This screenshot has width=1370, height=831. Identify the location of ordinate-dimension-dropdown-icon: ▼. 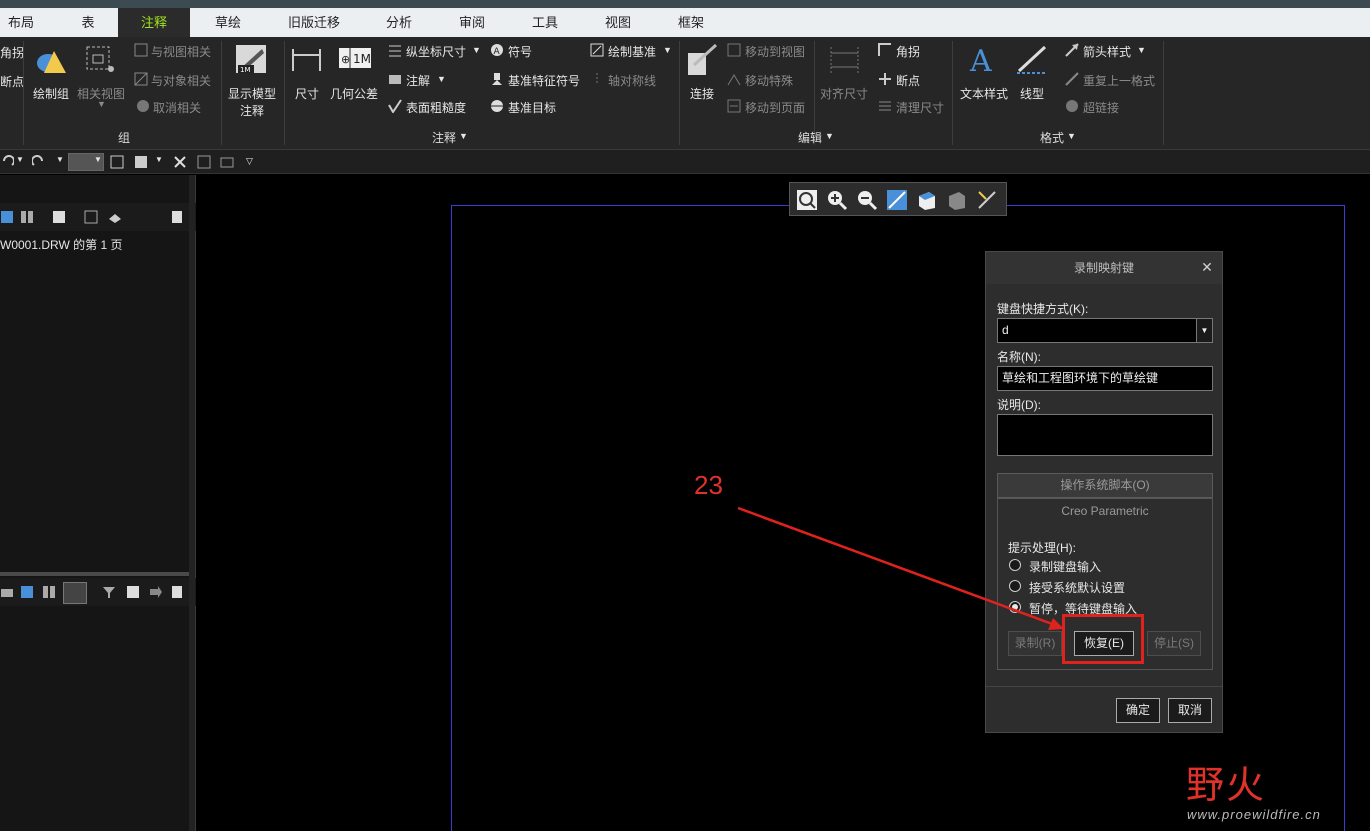
(476, 50).